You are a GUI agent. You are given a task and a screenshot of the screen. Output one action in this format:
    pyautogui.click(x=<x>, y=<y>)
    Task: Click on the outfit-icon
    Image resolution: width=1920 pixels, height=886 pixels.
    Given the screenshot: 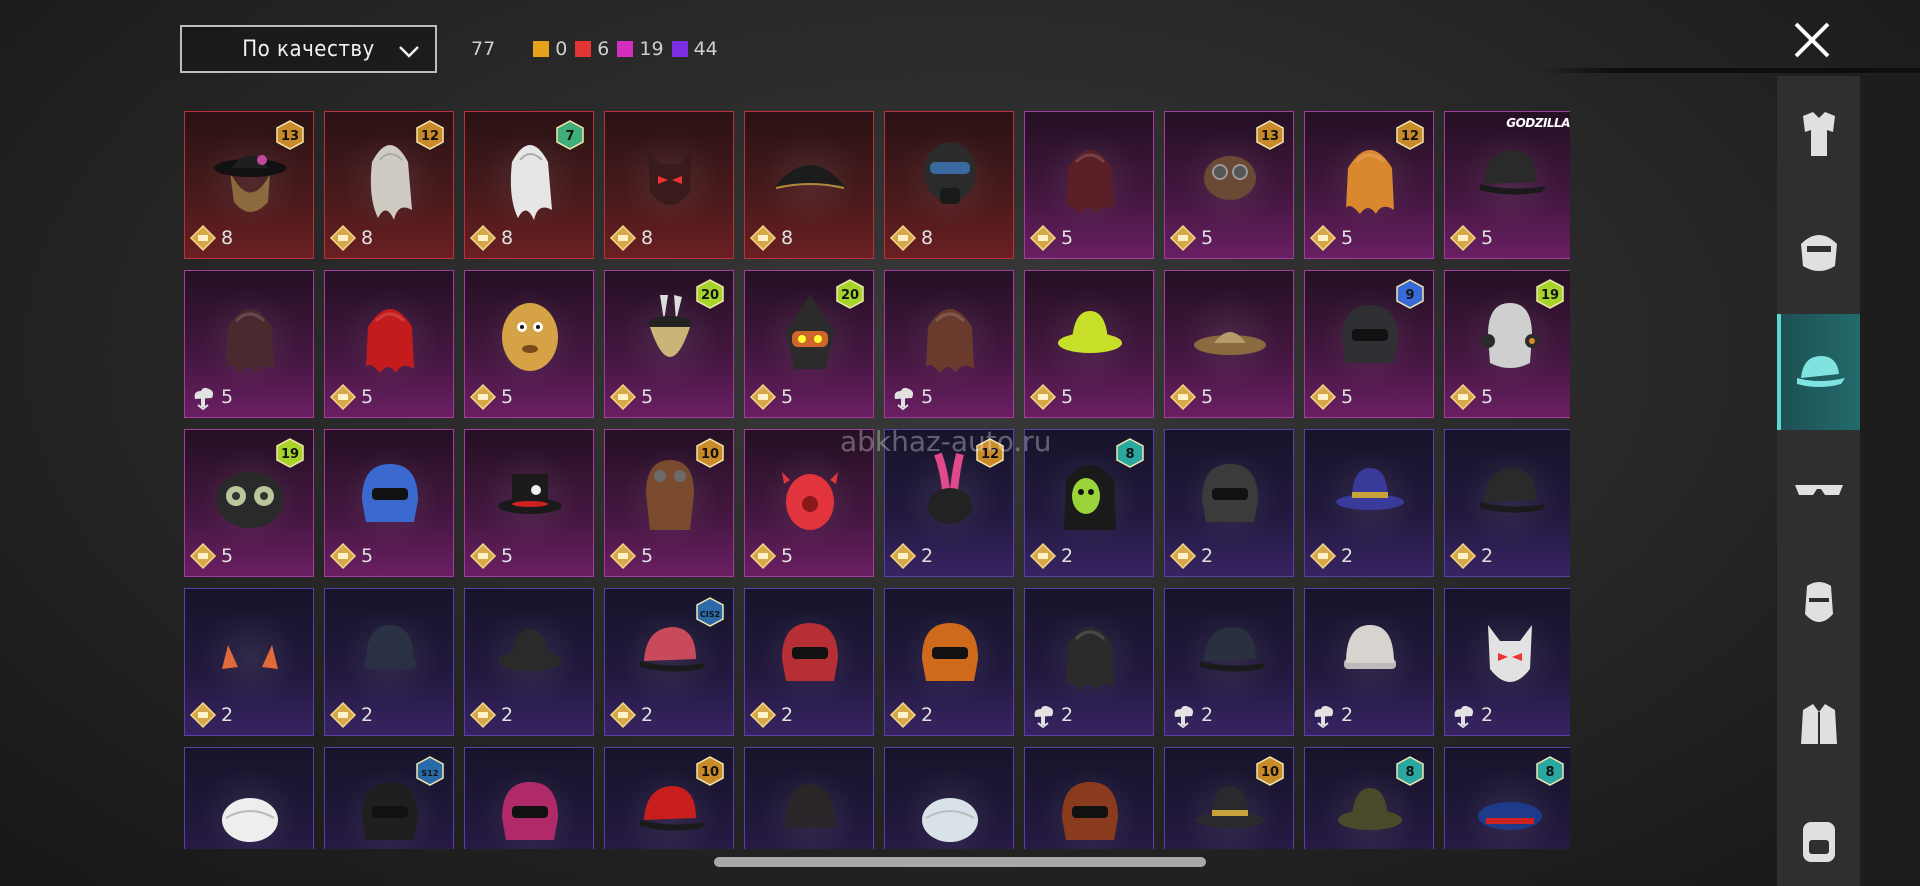 What is the action you would take?
    pyautogui.click(x=1818, y=134)
    